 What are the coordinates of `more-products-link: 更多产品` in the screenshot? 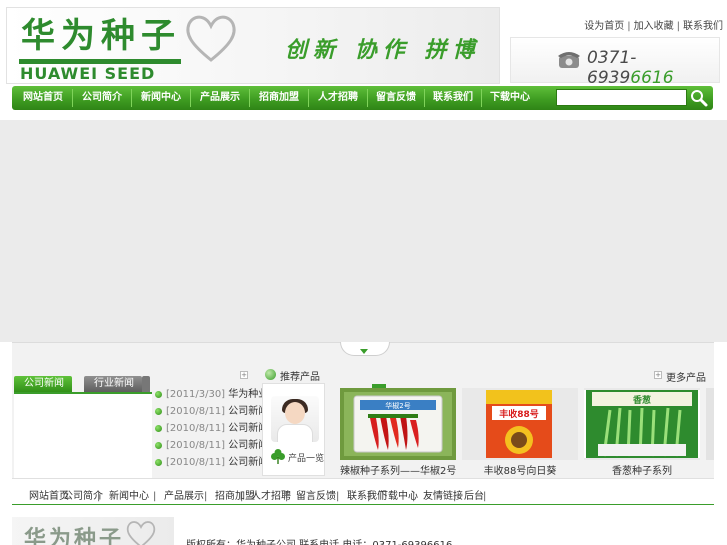 It's located at (686, 376).